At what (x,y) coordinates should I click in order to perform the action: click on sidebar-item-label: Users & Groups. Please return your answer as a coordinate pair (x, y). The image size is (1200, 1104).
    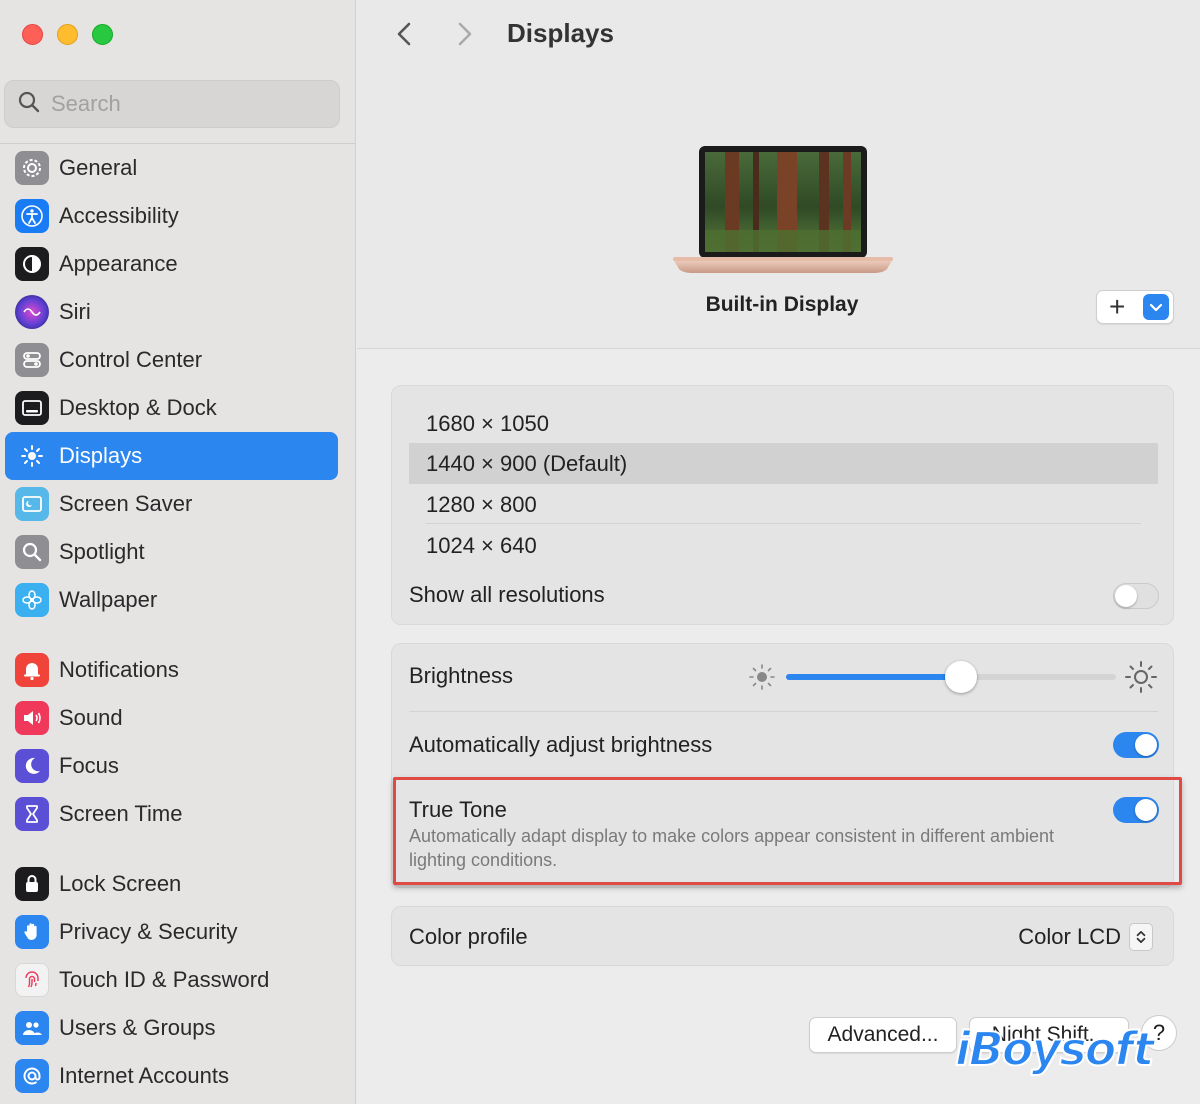
    Looking at the image, I should click on (137, 1027).